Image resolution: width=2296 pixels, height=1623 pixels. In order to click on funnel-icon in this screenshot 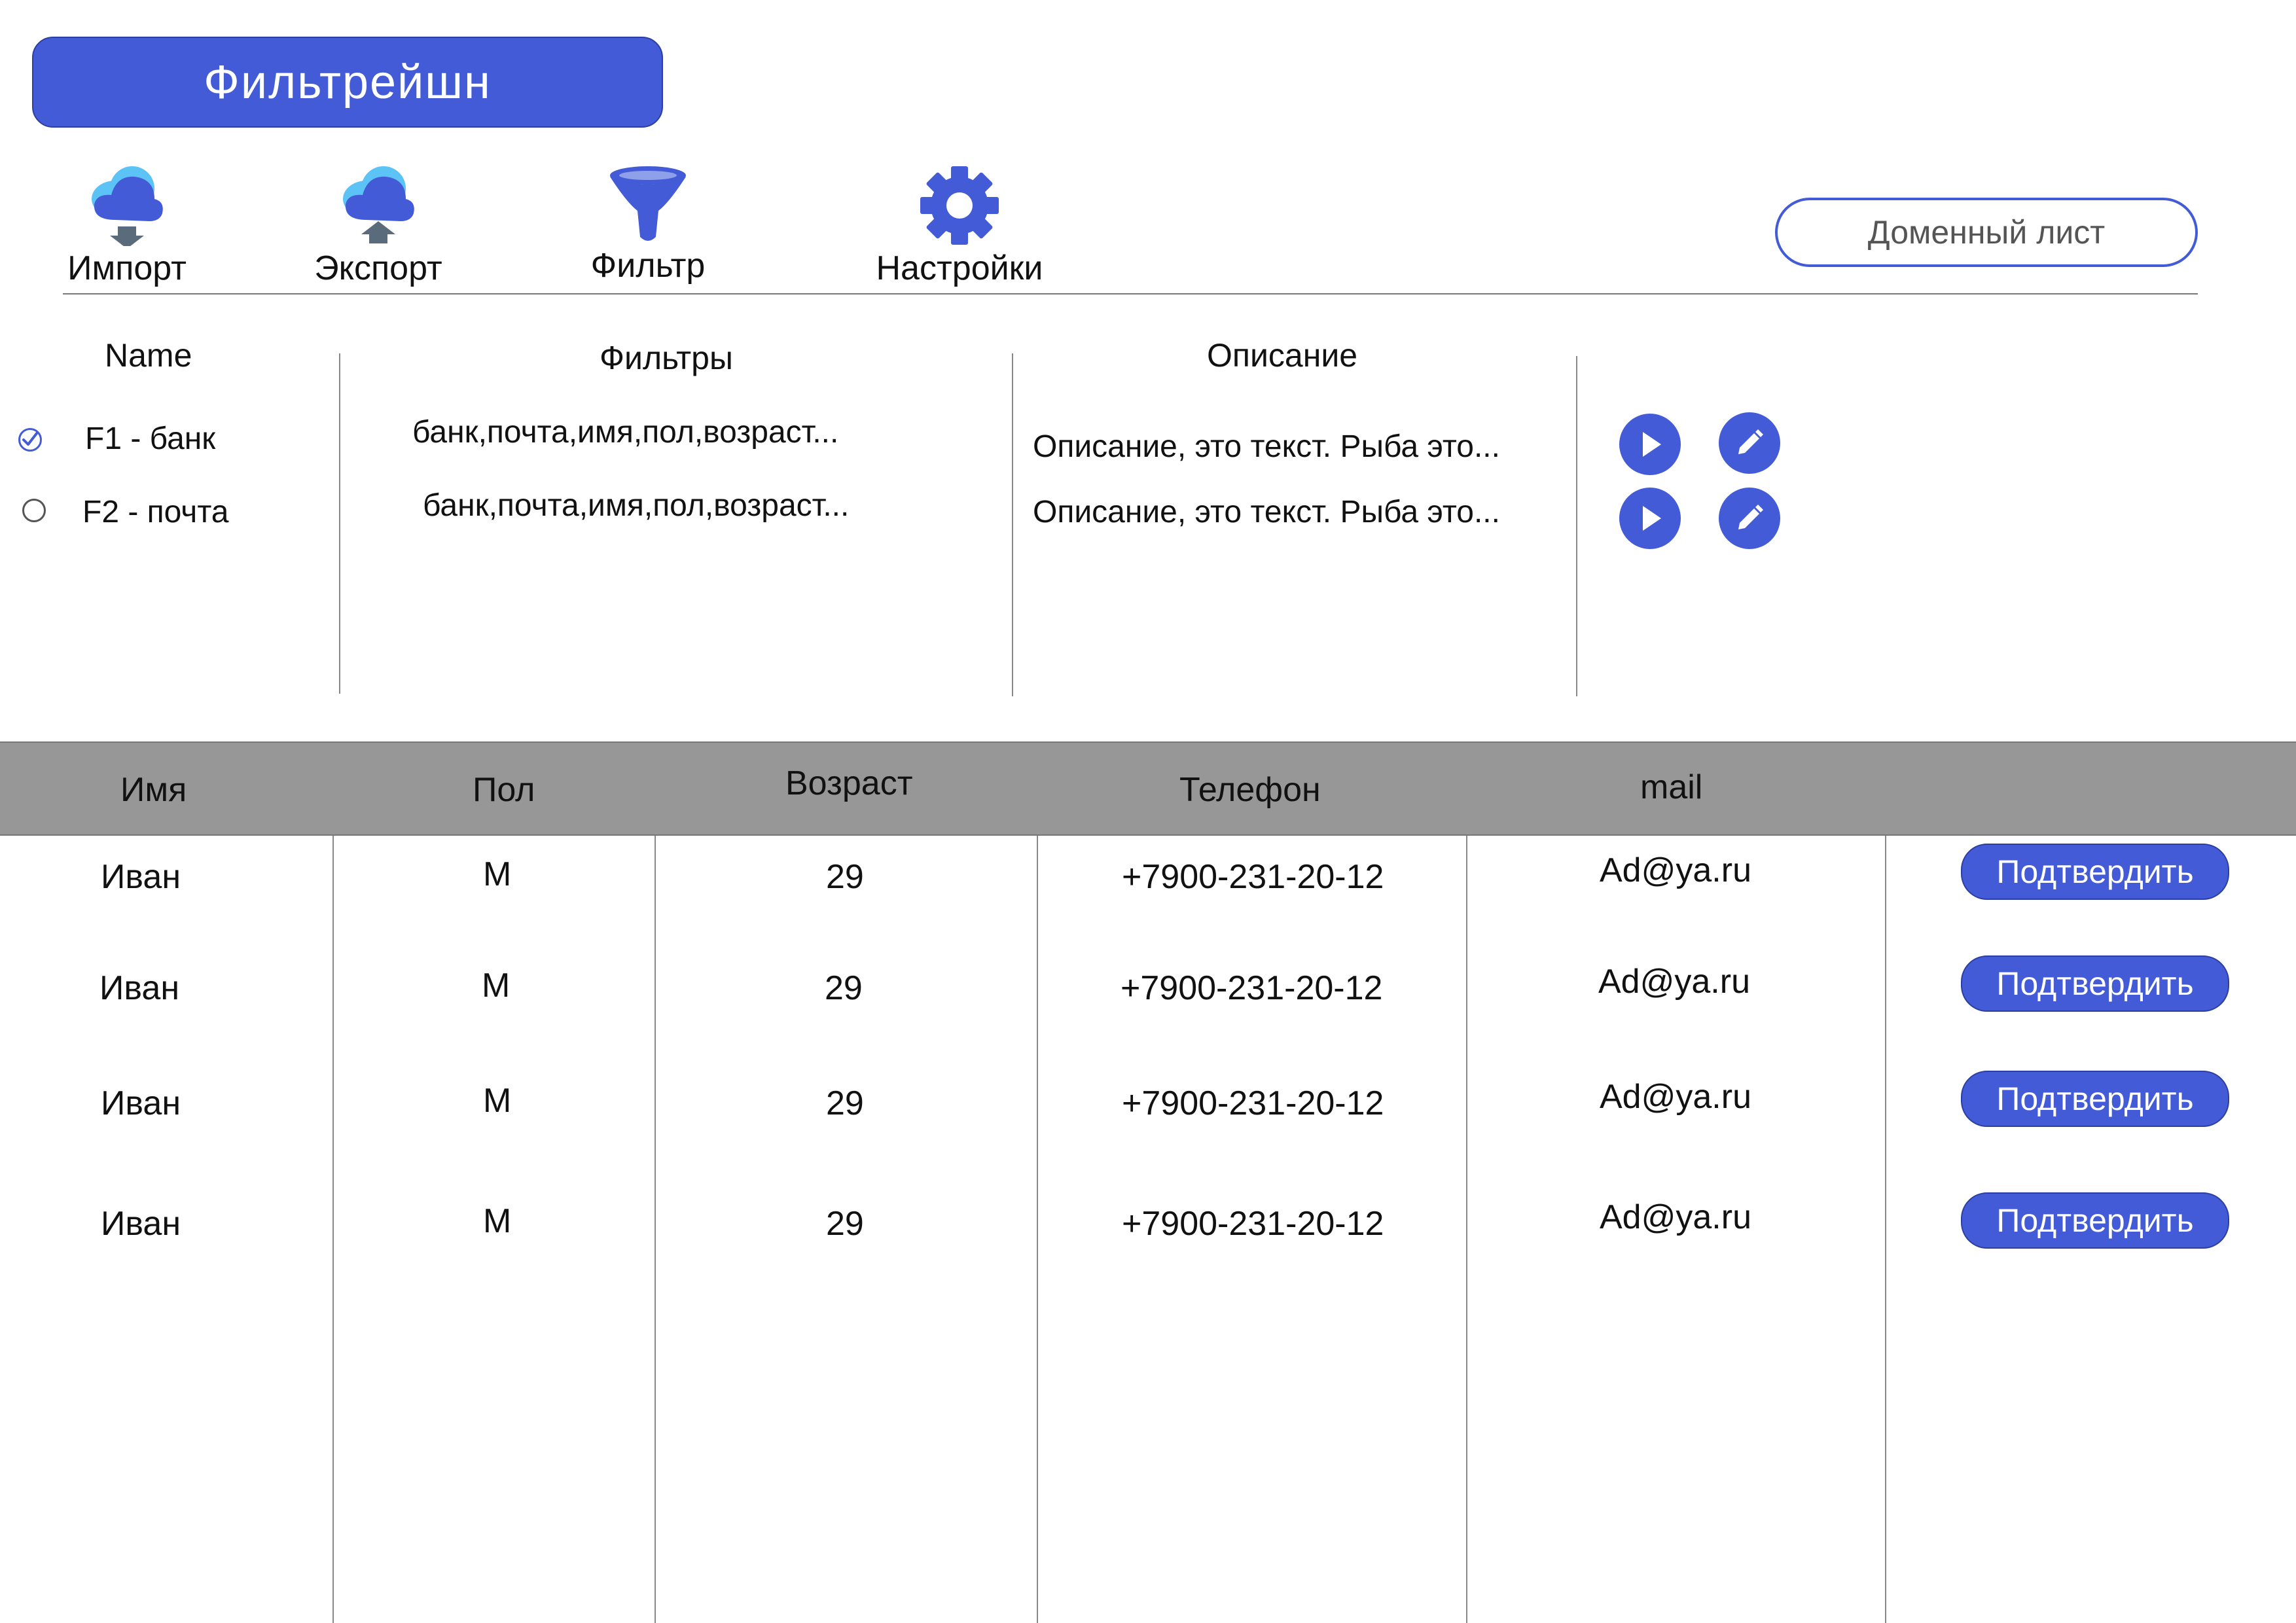, I will do `click(648, 203)`.